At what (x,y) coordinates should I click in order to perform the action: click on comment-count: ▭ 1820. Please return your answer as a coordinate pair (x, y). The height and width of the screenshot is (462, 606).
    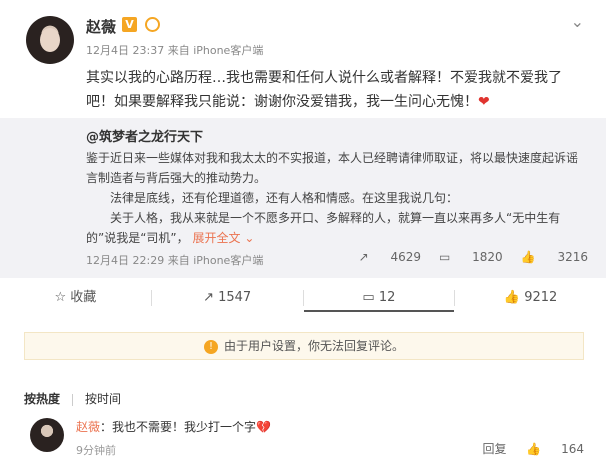
    Looking at the image, I should click on (471, 257).